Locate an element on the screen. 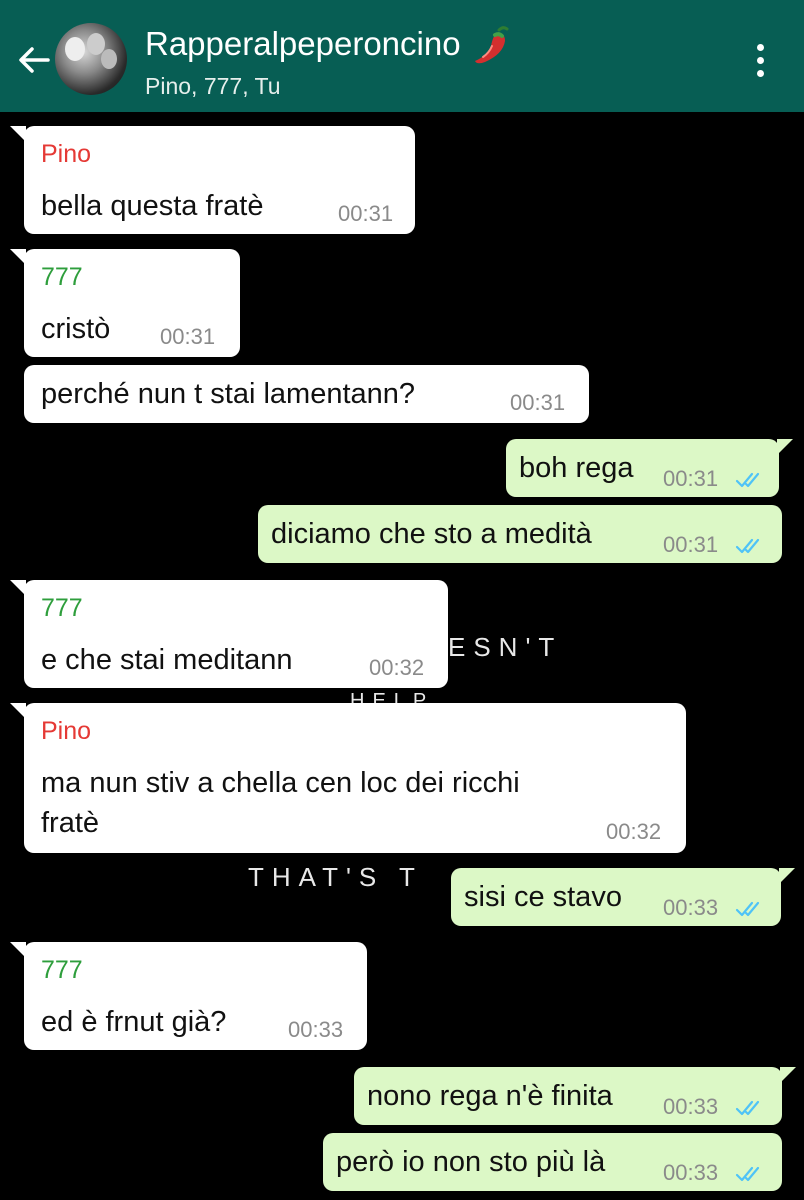  message-text: sisi ce stavo is located at coordinates (543, 897).